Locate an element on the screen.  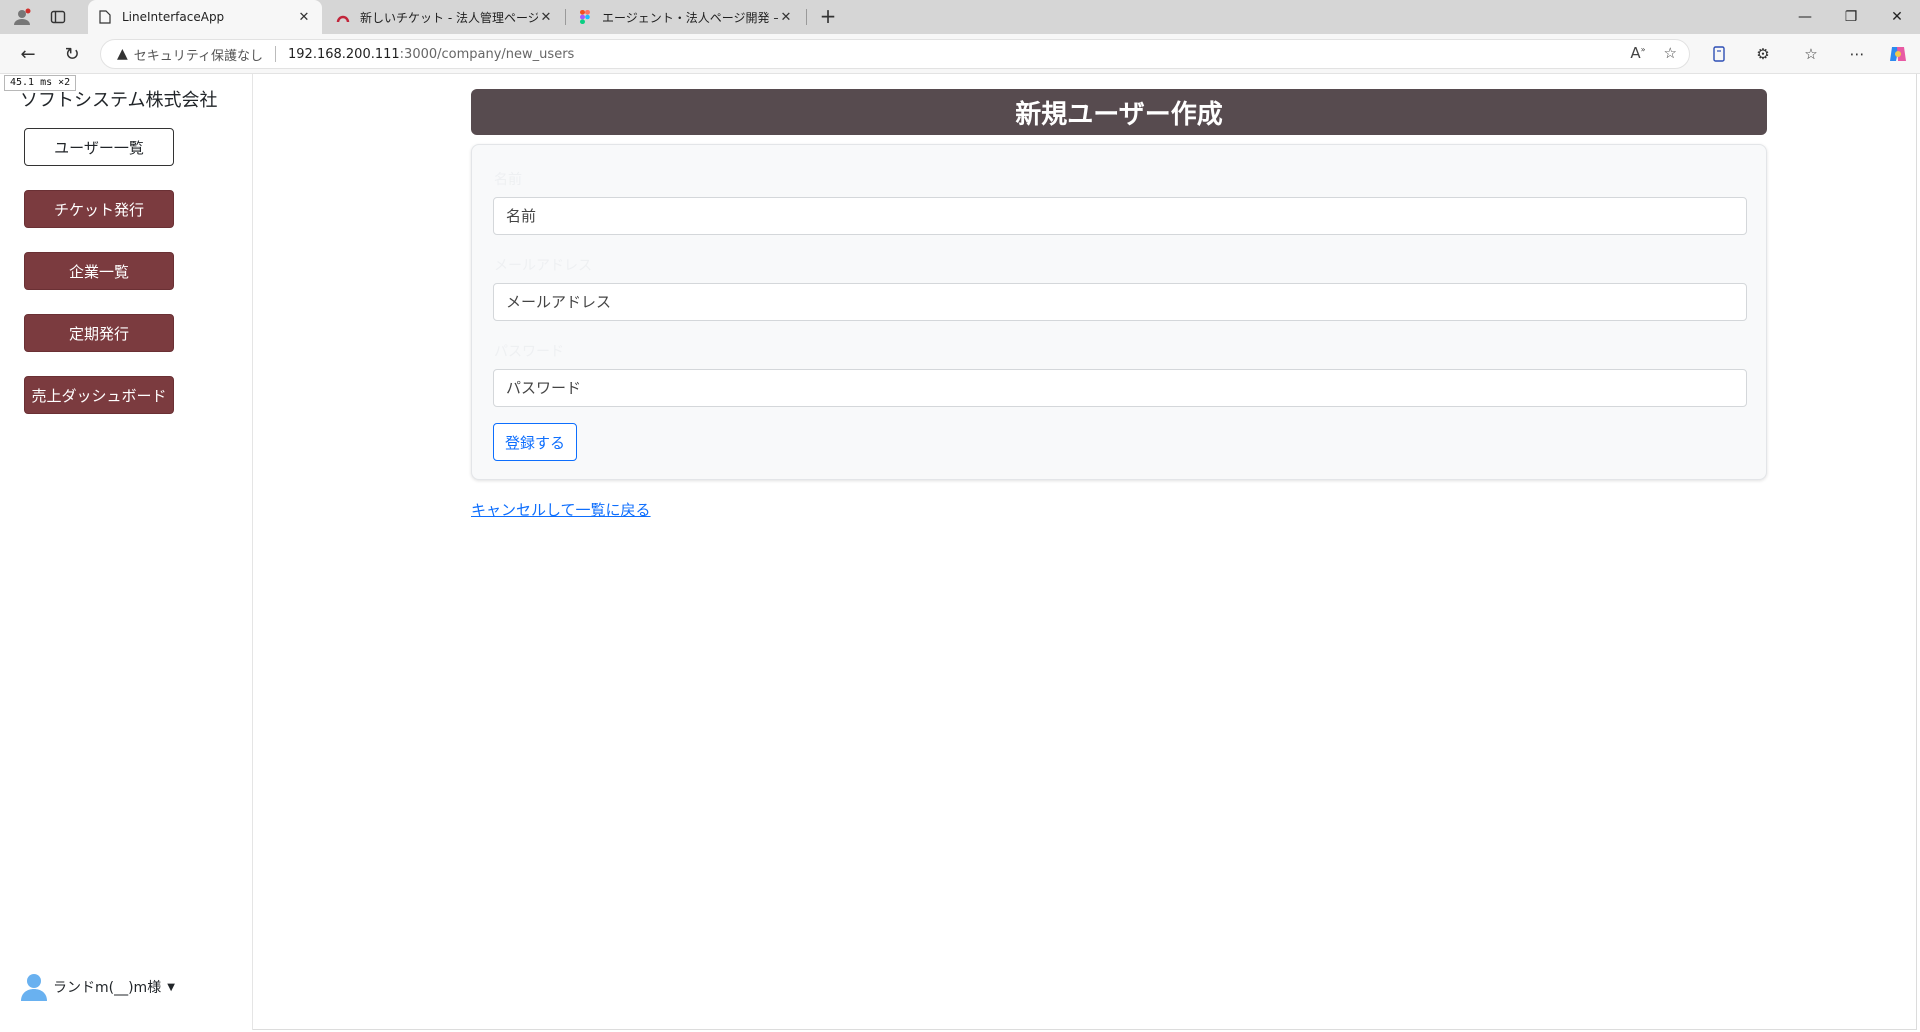
back-arrow-icon: ← is located at coordinates (28, 54).